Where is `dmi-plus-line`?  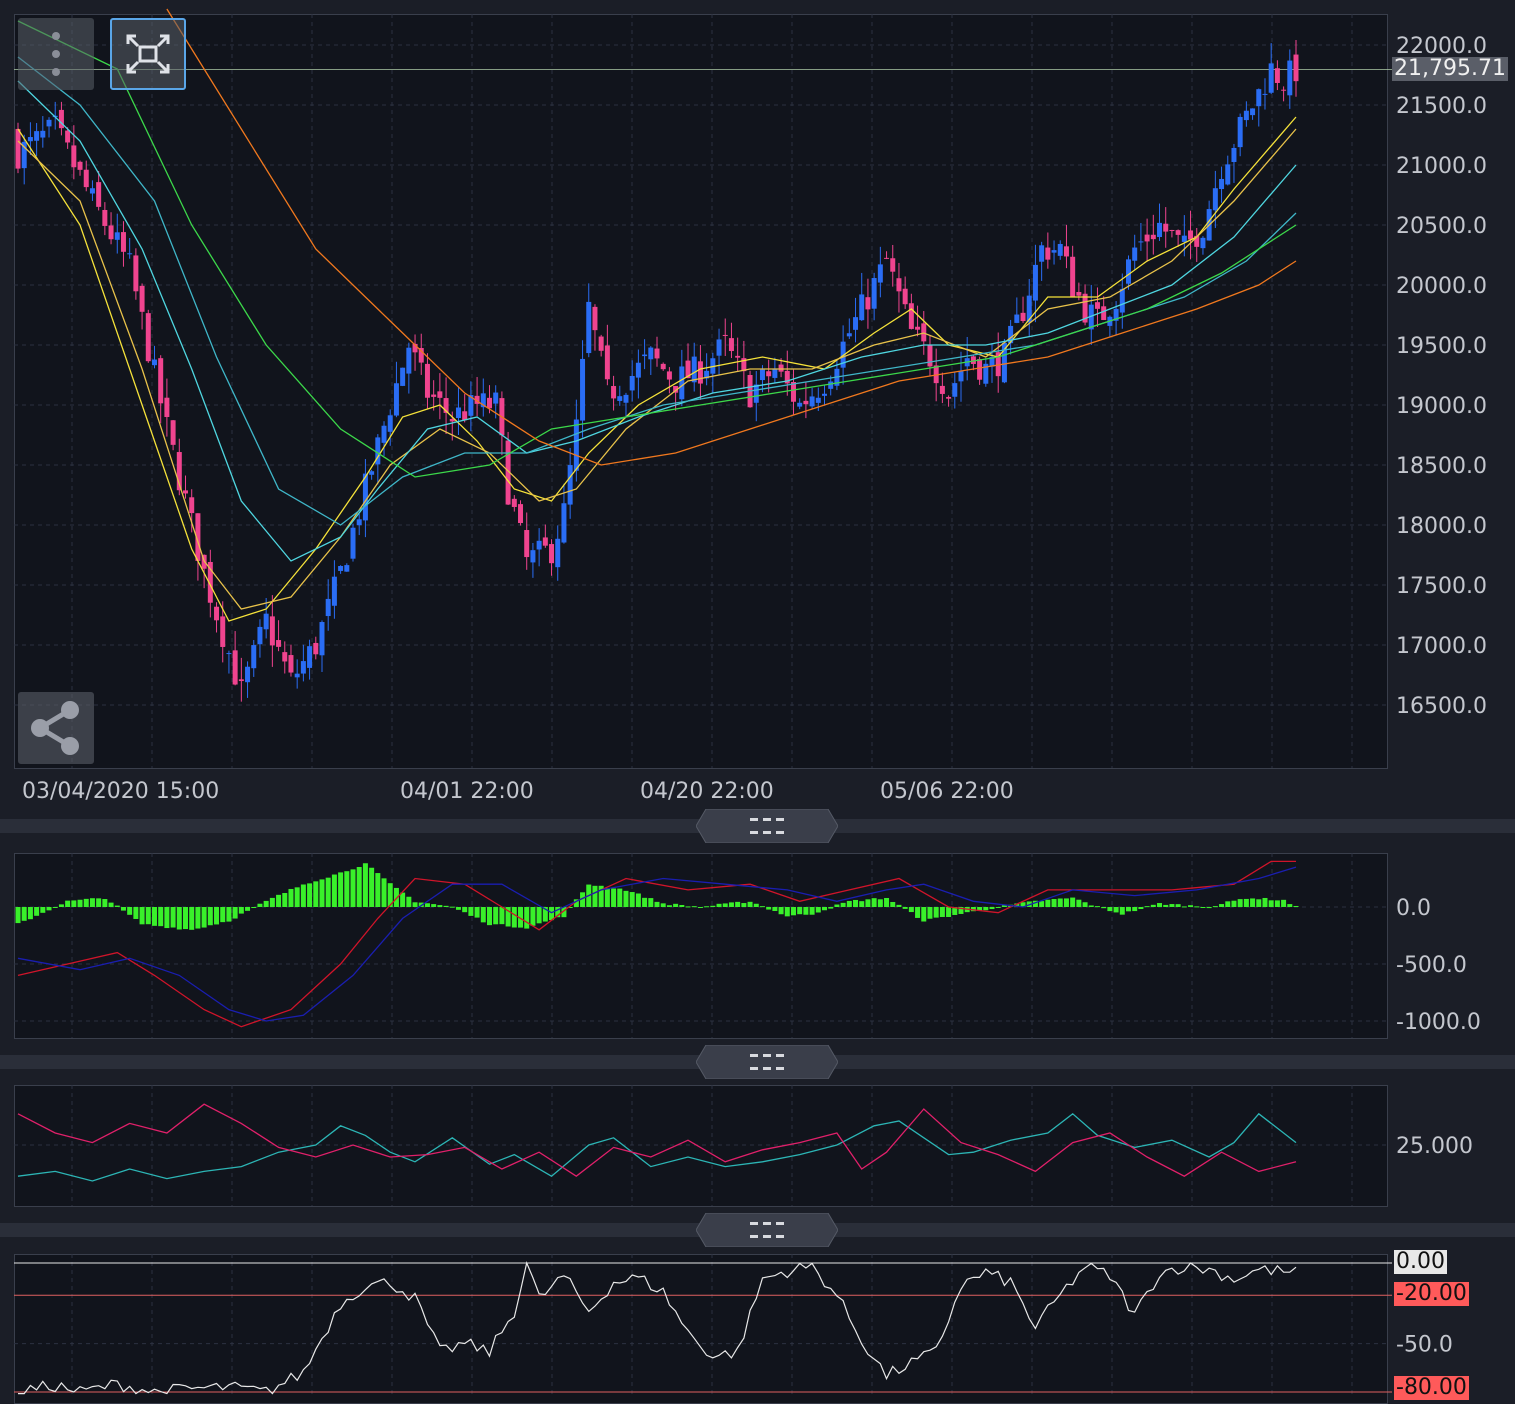 dmi-plus-line is located at coordinates (657, 1147).